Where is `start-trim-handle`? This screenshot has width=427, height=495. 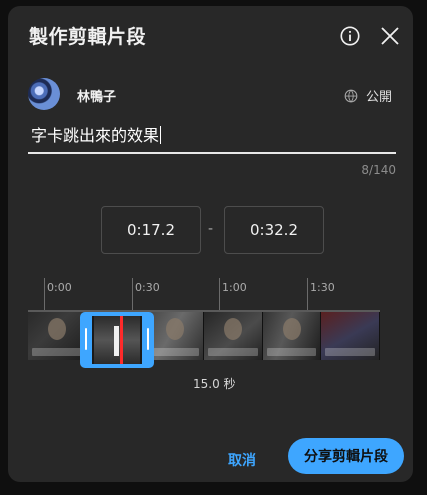 start-trim-handle is located at coordinates (86, 339).